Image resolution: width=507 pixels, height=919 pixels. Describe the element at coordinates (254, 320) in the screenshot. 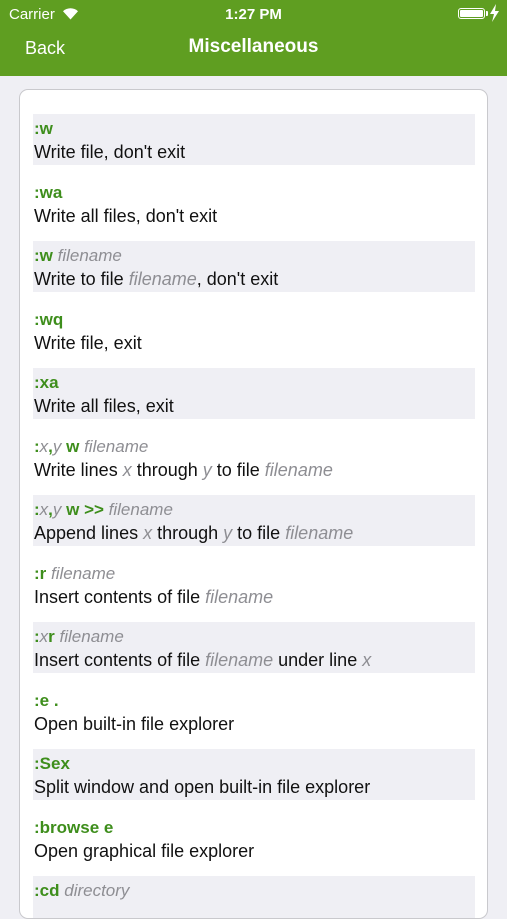

I see `command-syntax: :wq` at that location.